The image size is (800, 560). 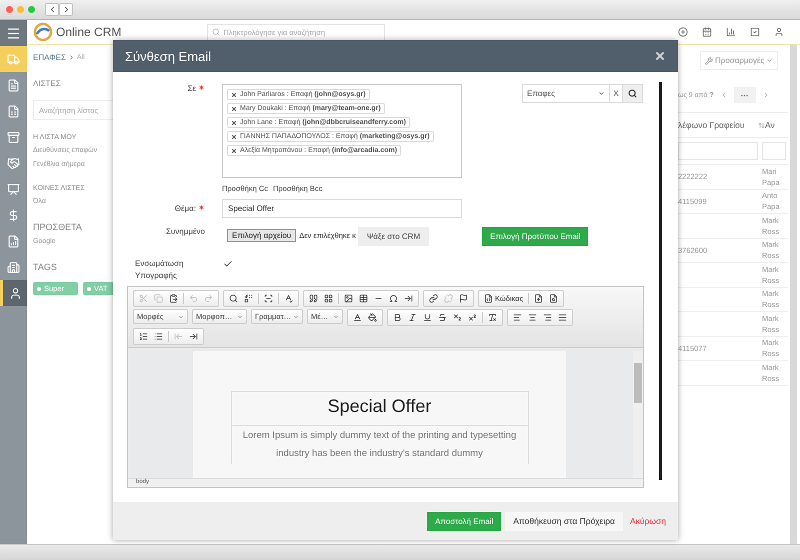 What do you see at coordinates (492, 317) in the screenshot?
I see `clear-format-icon` at bounding box center [492, 317].